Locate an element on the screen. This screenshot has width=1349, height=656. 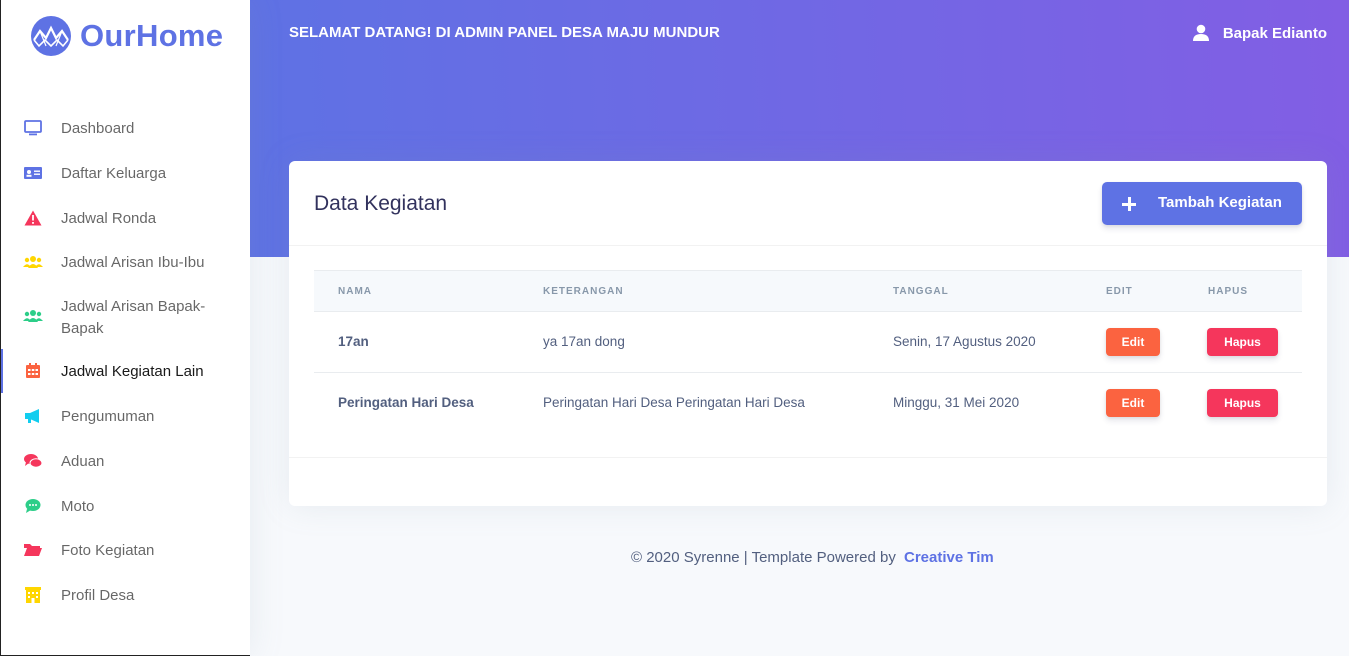
table-header: NAMA KETERANGAN TANGGAL EDIT HAPUS is located at coordinates (808, 291).